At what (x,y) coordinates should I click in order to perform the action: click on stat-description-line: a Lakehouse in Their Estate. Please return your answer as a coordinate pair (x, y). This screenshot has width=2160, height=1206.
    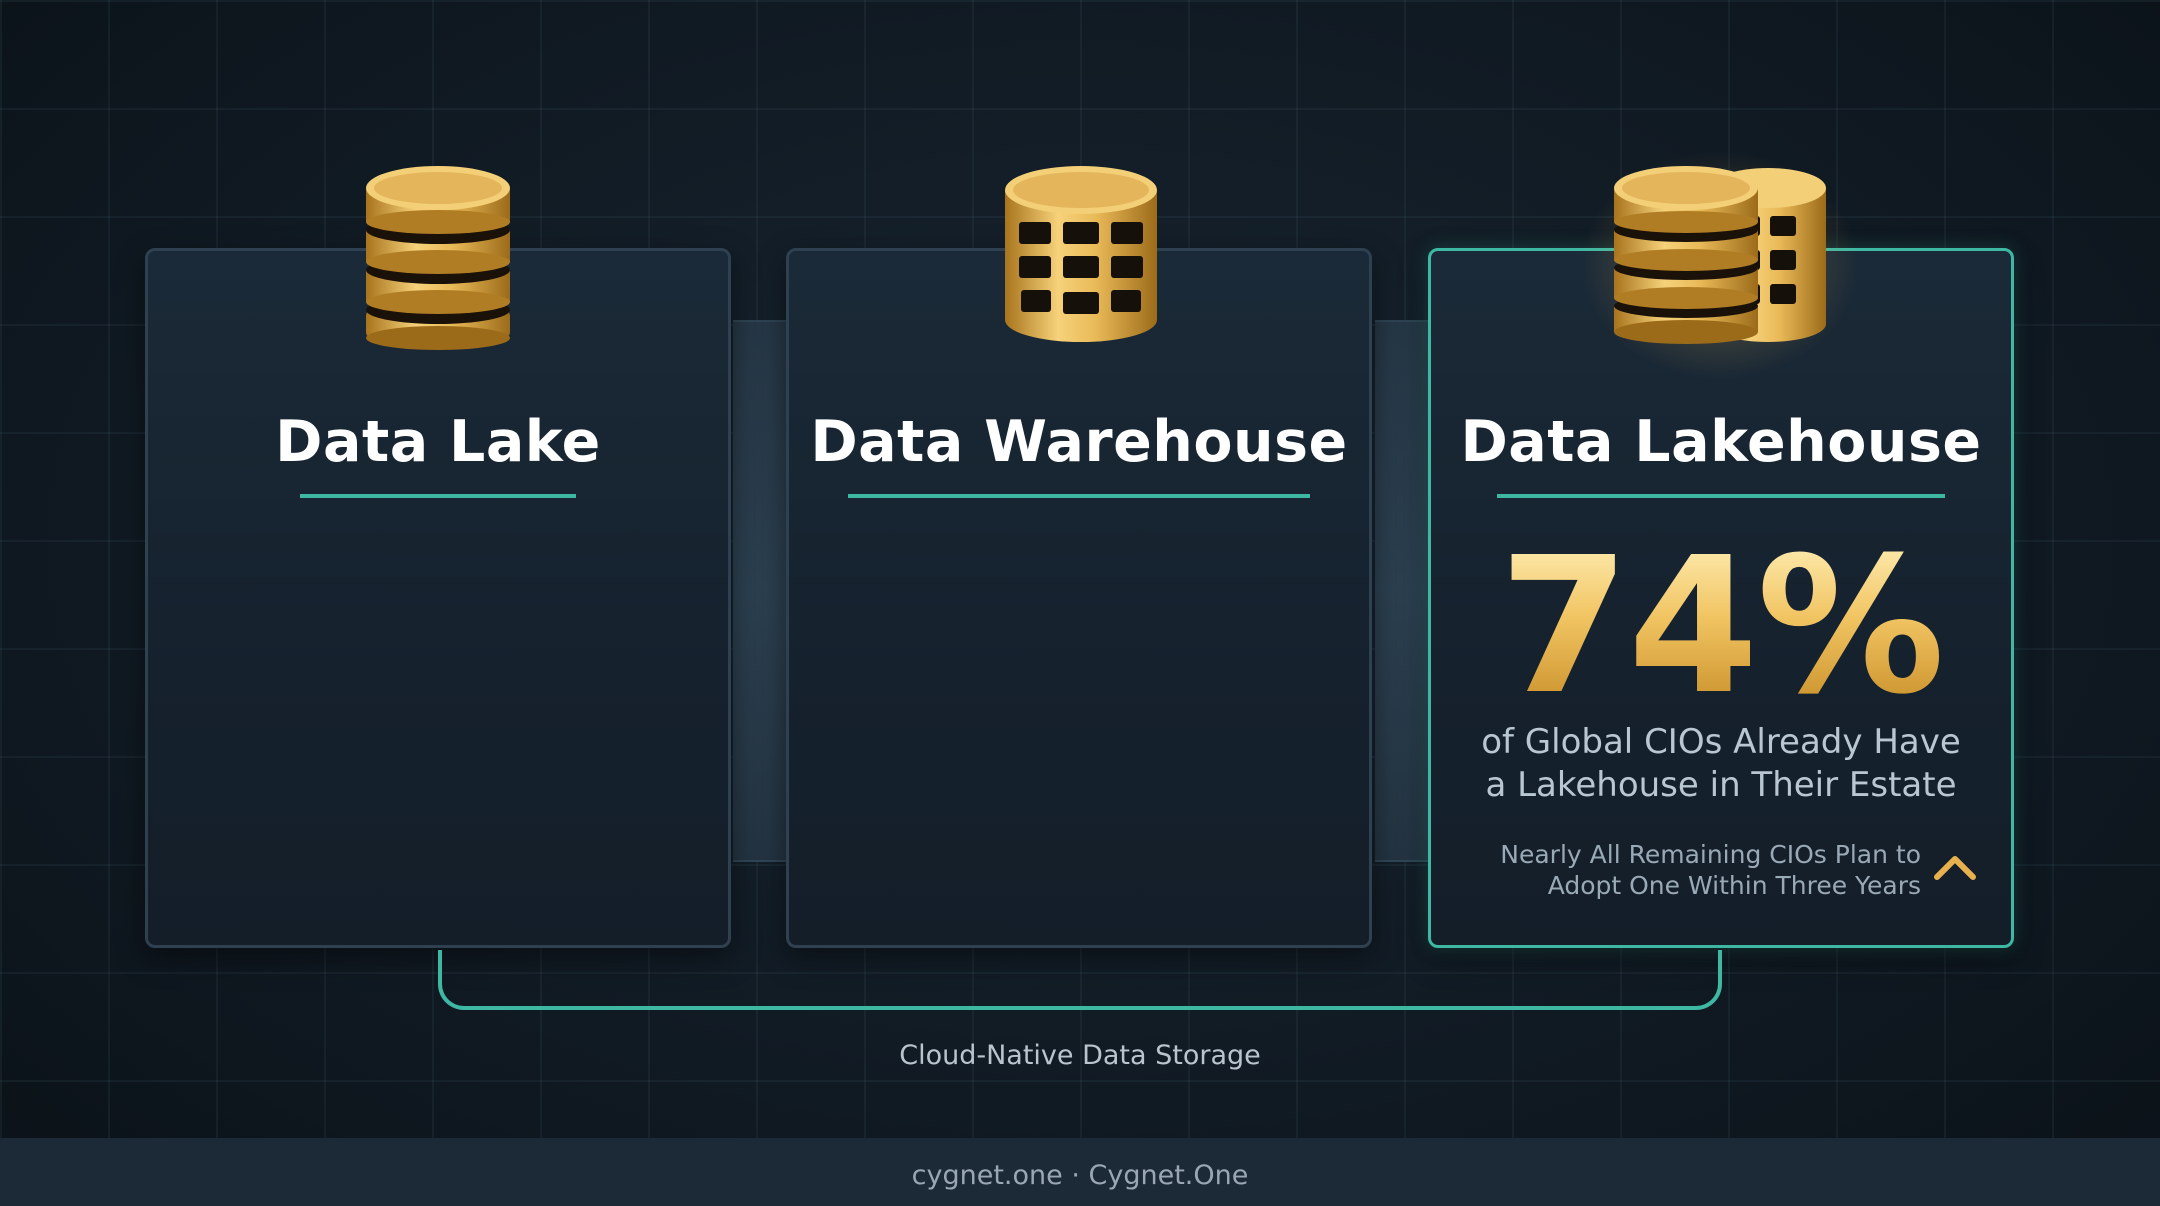
    Looking at the image, I should click on (1721, 785).